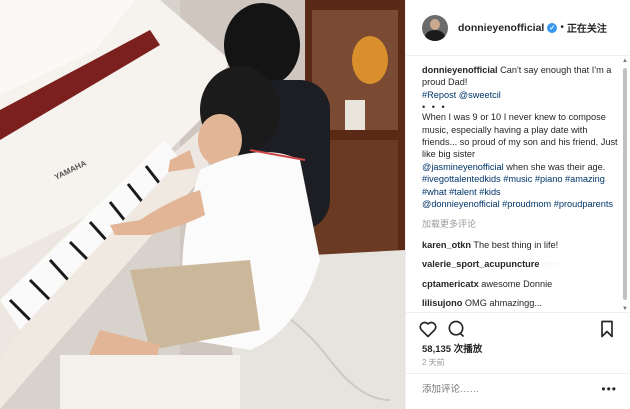 The width and height of the screenshot is (630, 409). What do you see at coordinates (439, 95) in the screenshot?
I see `repost-hashtag: #Repost` at bounding box center [439, 95].